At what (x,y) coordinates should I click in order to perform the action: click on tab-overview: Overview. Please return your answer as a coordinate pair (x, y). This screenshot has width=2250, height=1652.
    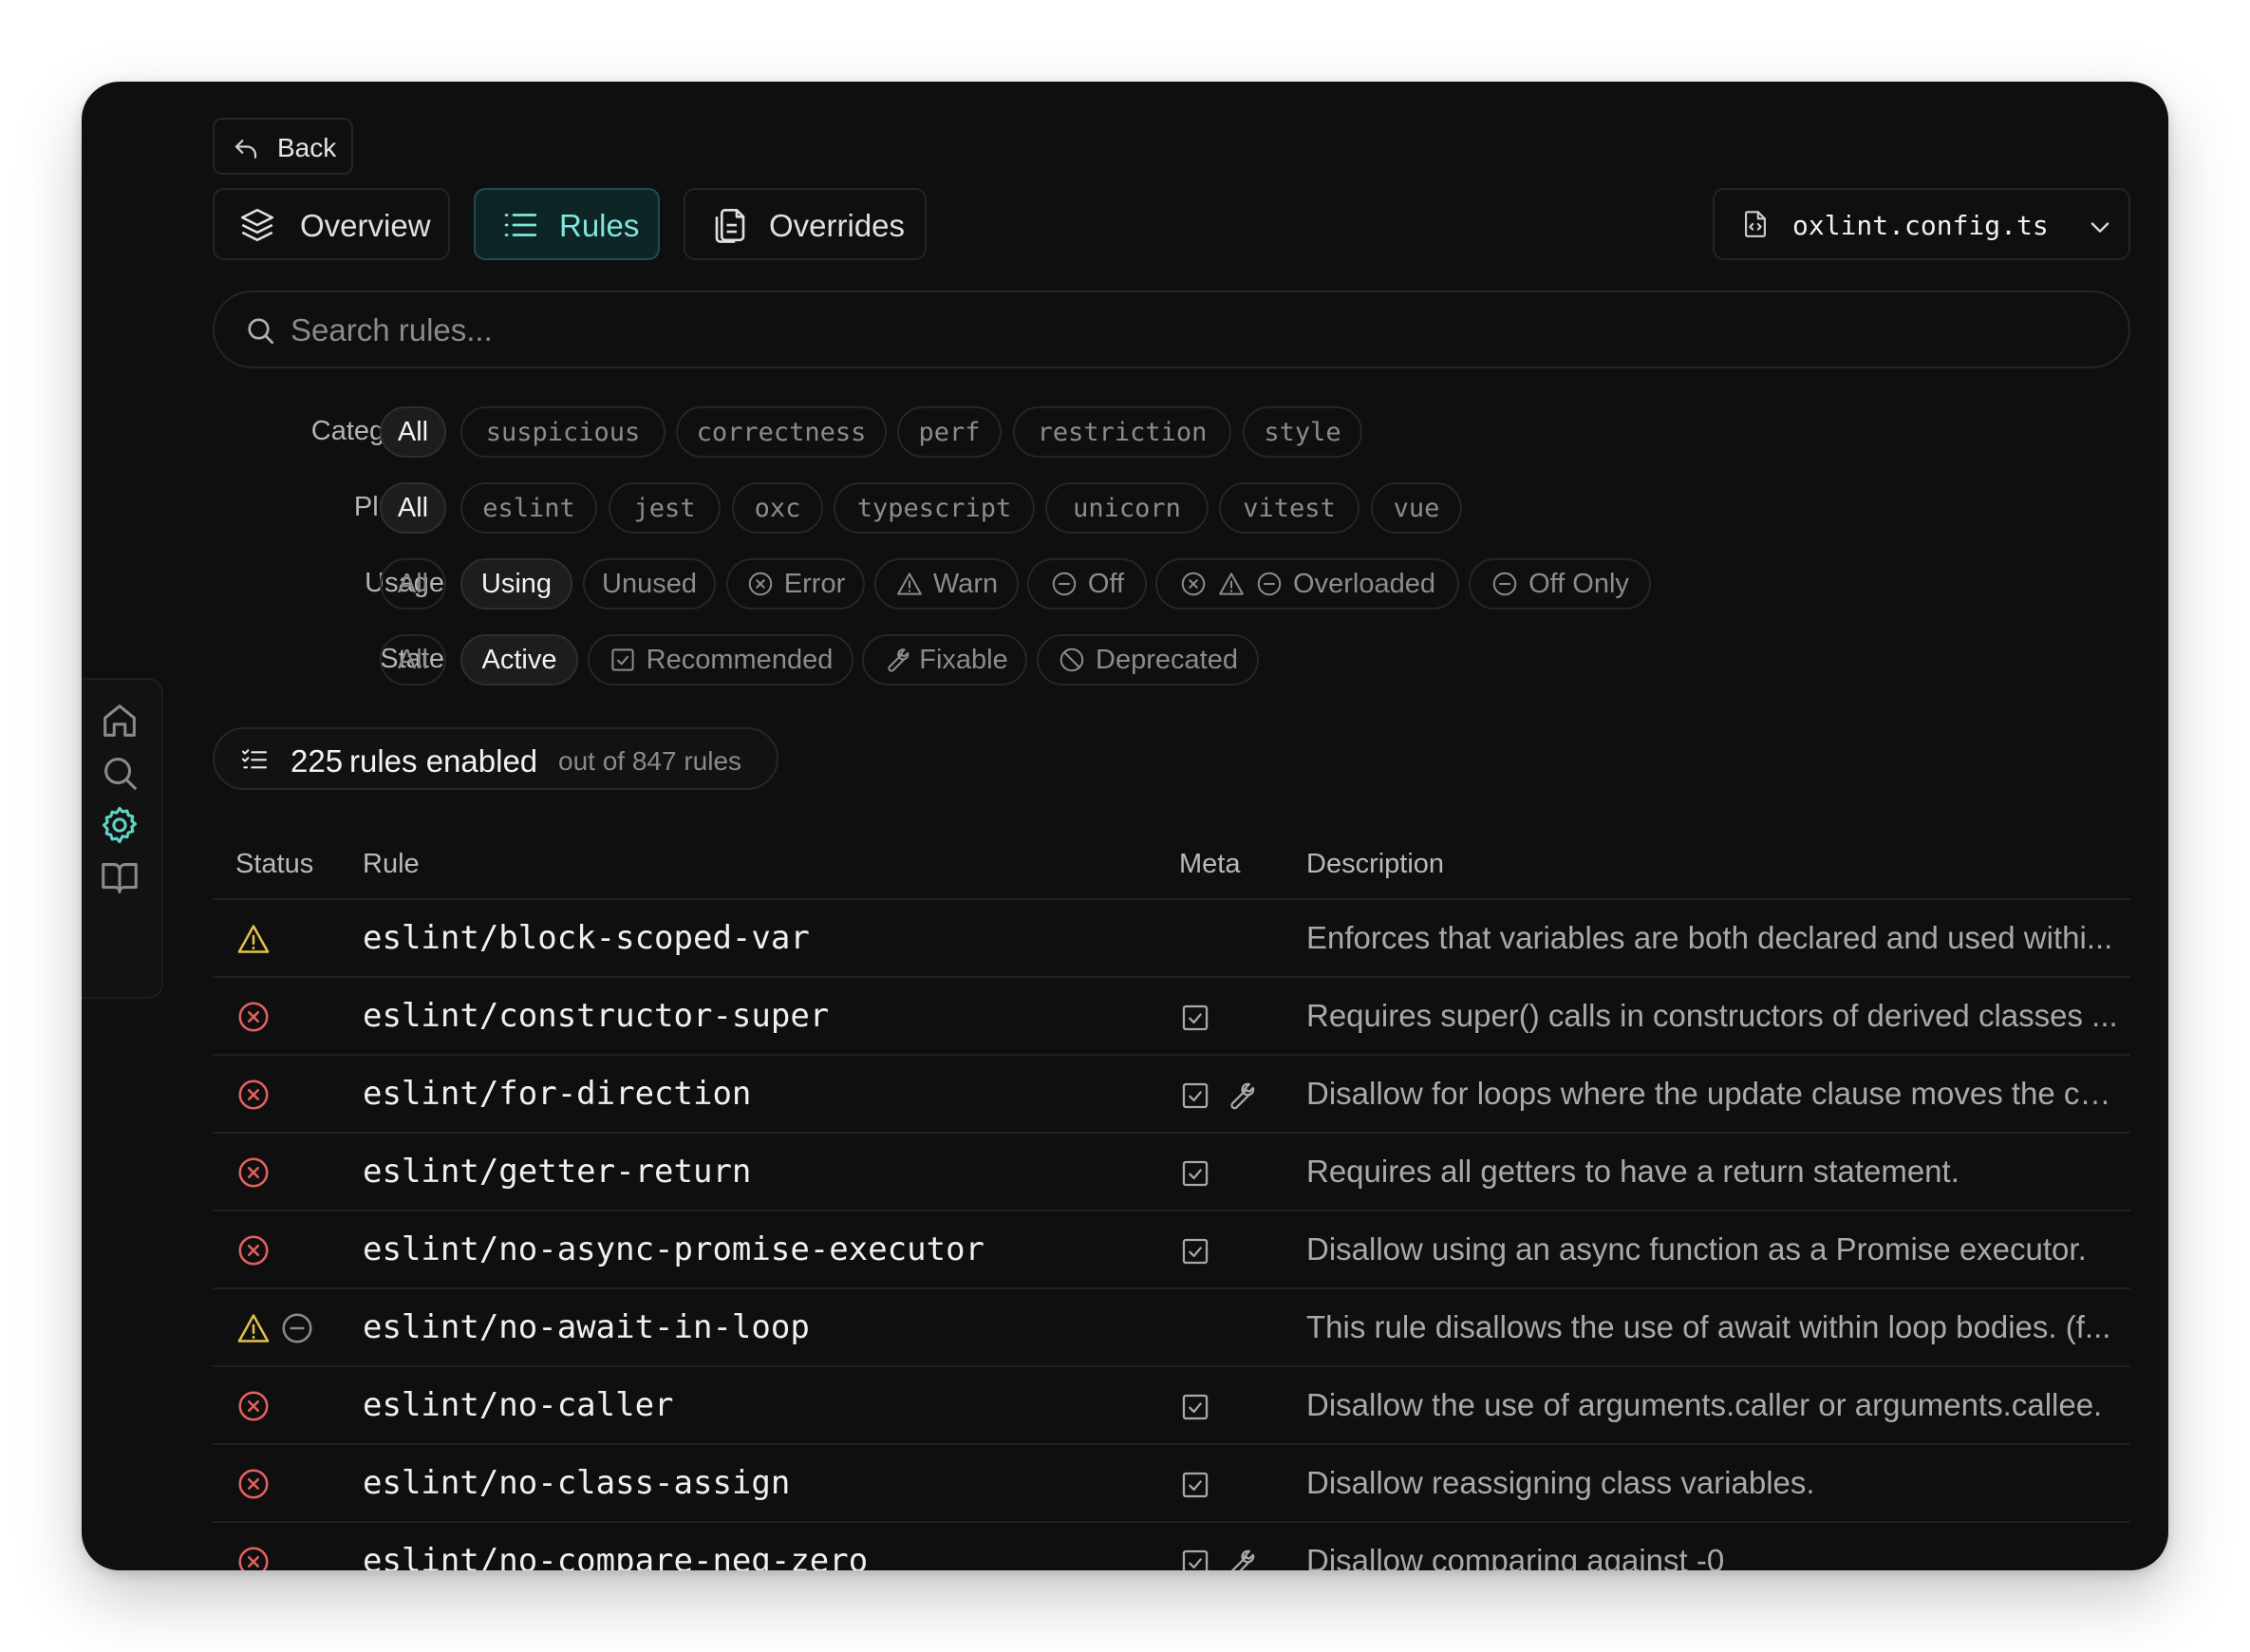
    Looking at the image, I should click on (331, 224).